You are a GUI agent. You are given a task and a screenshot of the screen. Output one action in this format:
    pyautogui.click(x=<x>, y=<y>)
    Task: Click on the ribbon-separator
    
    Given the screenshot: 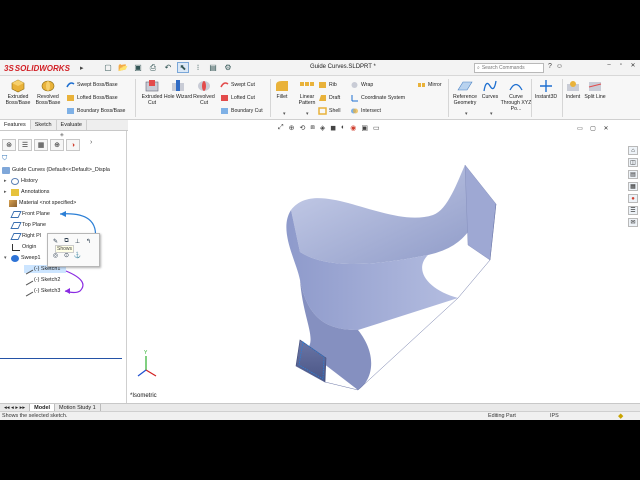 What is the action you would take?
    pyautogui.click(x=135, y=98)
    